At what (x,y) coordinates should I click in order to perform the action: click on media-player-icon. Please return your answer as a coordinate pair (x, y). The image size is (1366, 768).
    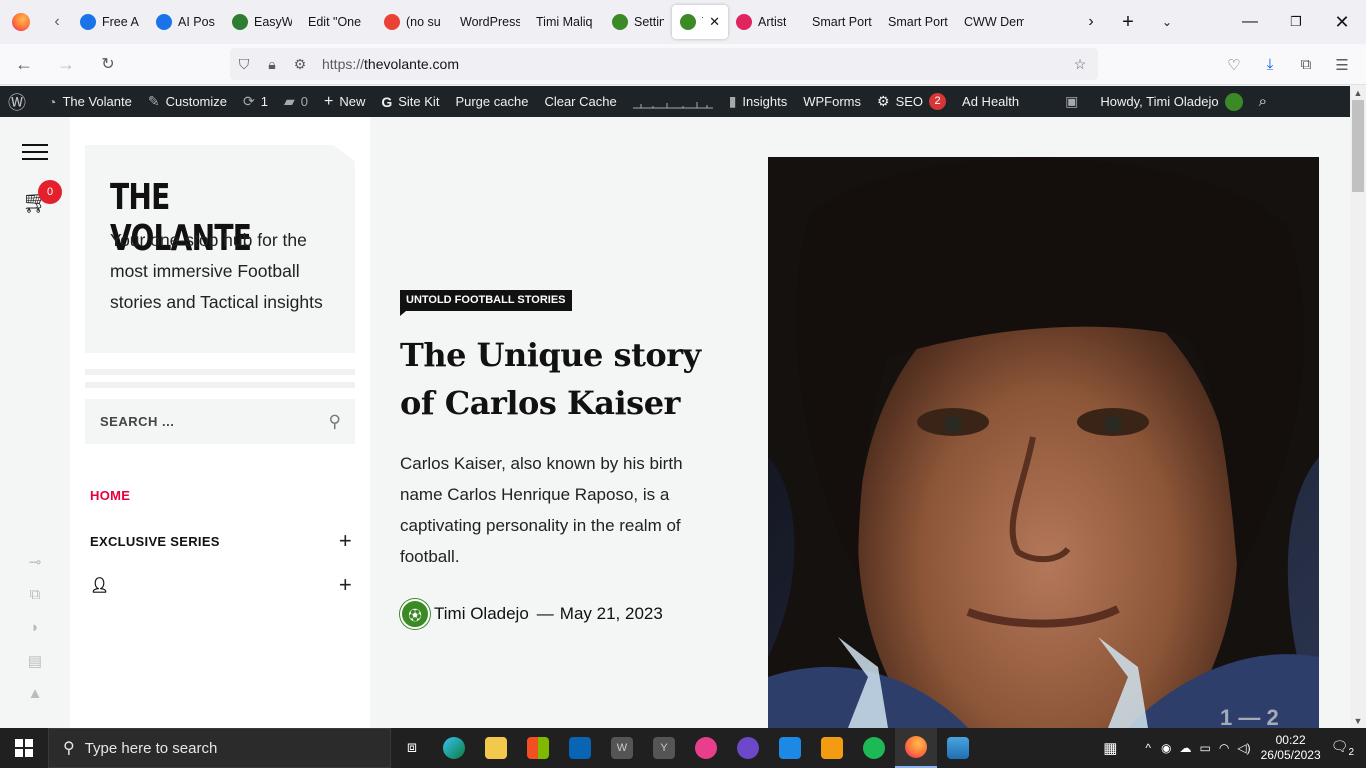
    Looking at the image, I should click on (832, 748).